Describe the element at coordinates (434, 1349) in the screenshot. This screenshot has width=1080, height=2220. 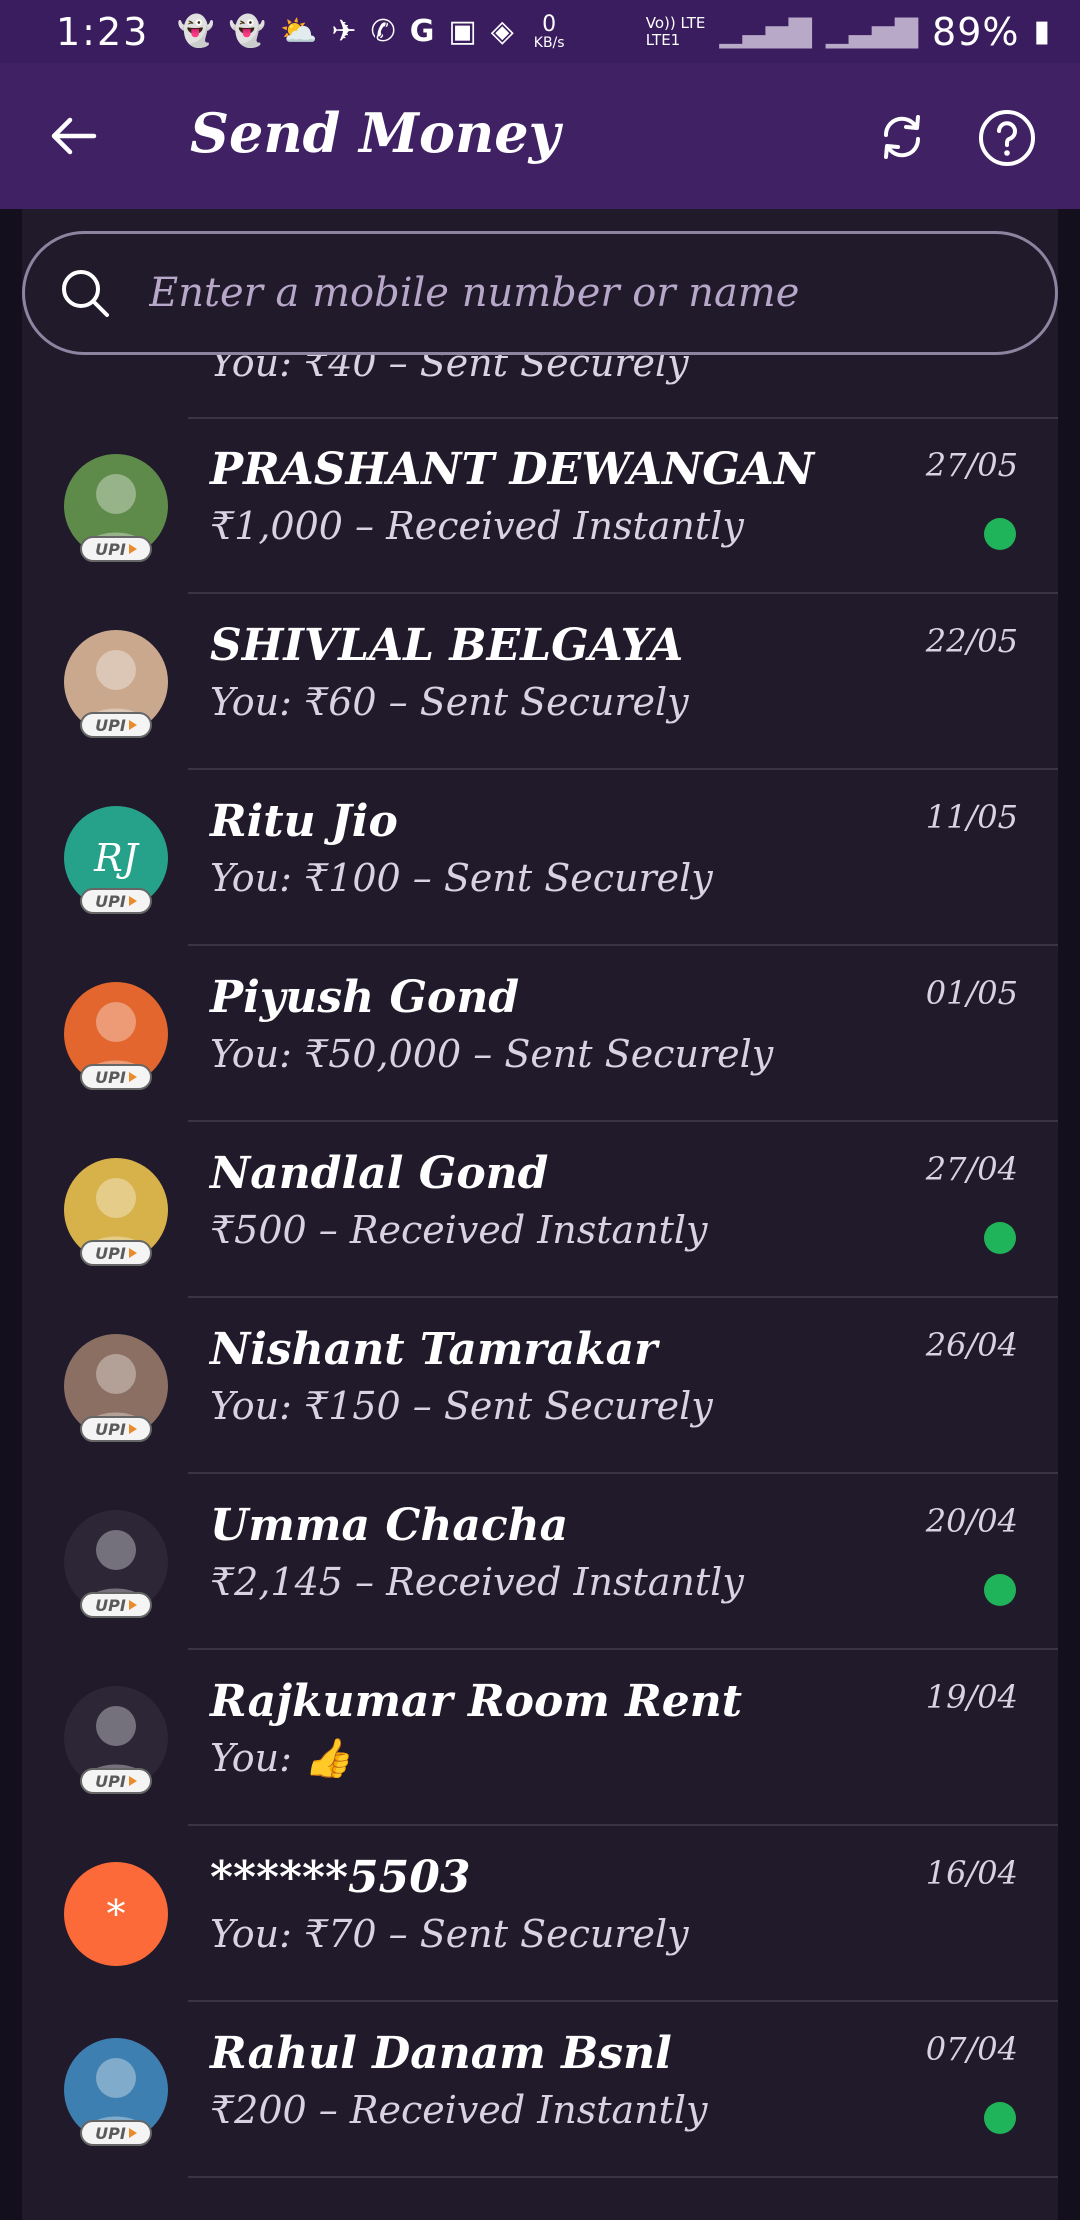
I see `contact-name: Nishant Tamrakar` at that location.